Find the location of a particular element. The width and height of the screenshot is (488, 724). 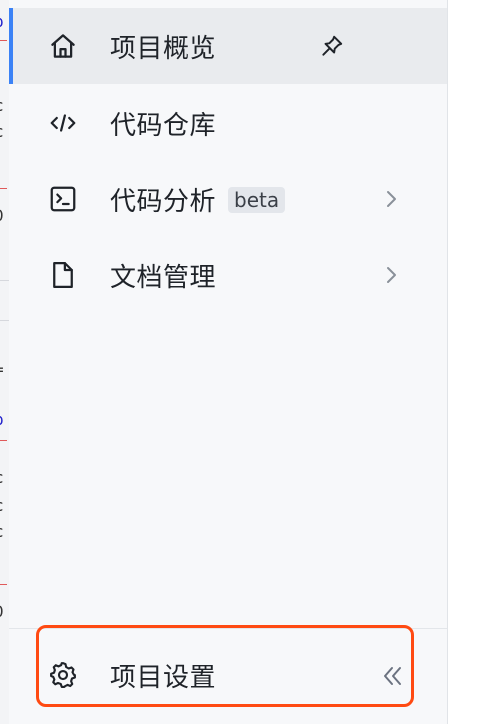

sidebar-item-label: 项目概览 is located at coordinates (163, 48).